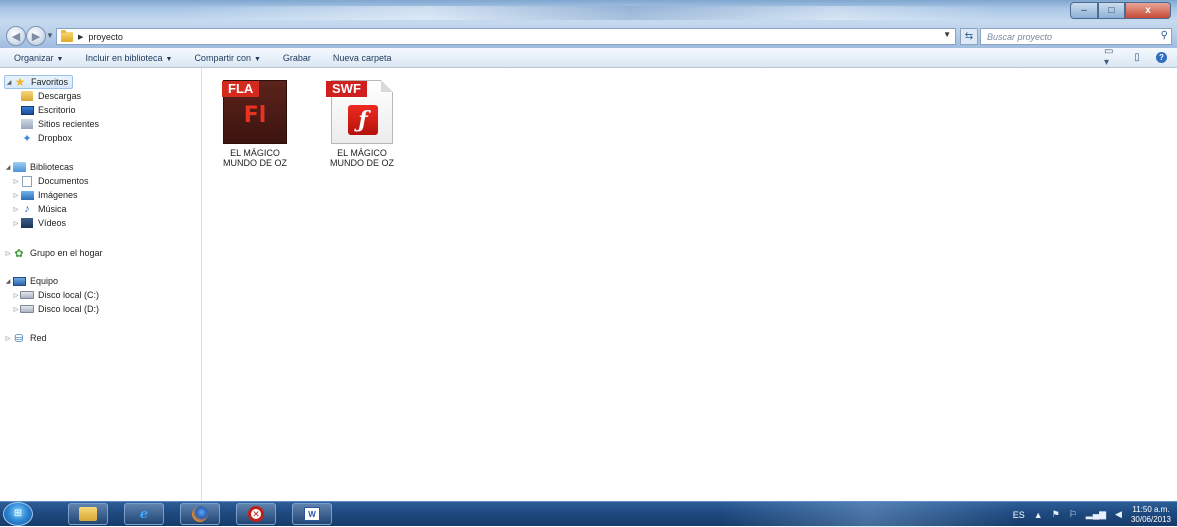 The width and height of the screenshot is (1177, 527). I want to click on minimize-button: –, so click(1084, 10).